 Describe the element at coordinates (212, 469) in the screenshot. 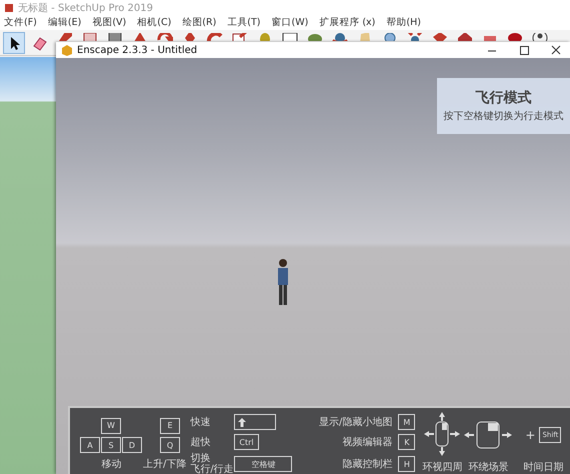

I see `control-label: 飞行/行走` at that location.